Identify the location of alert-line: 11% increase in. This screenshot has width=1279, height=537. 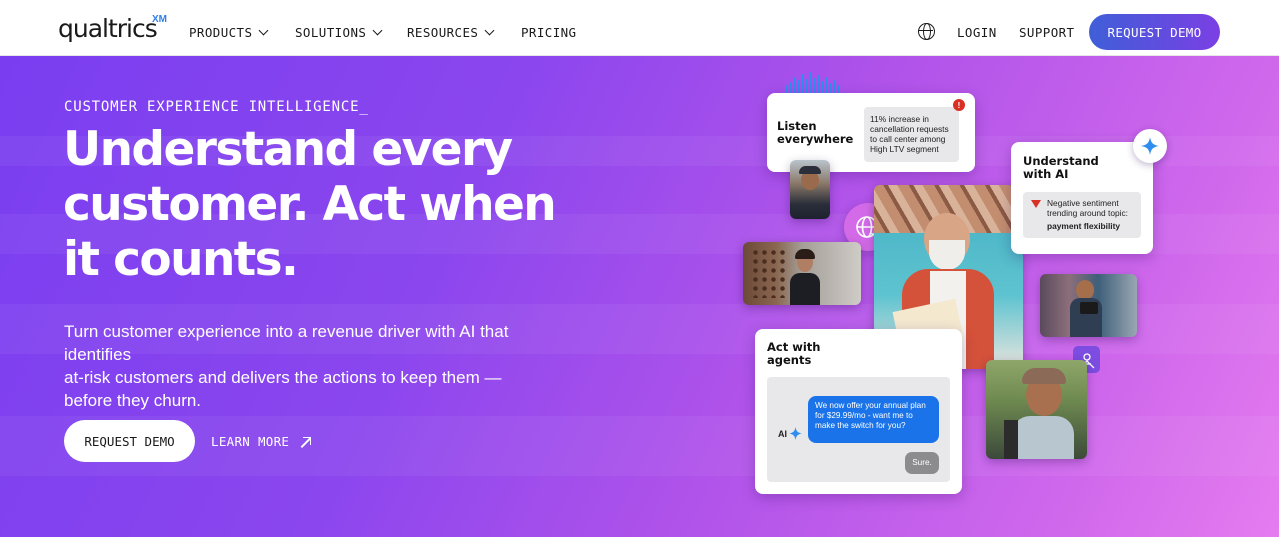
(899, 119).